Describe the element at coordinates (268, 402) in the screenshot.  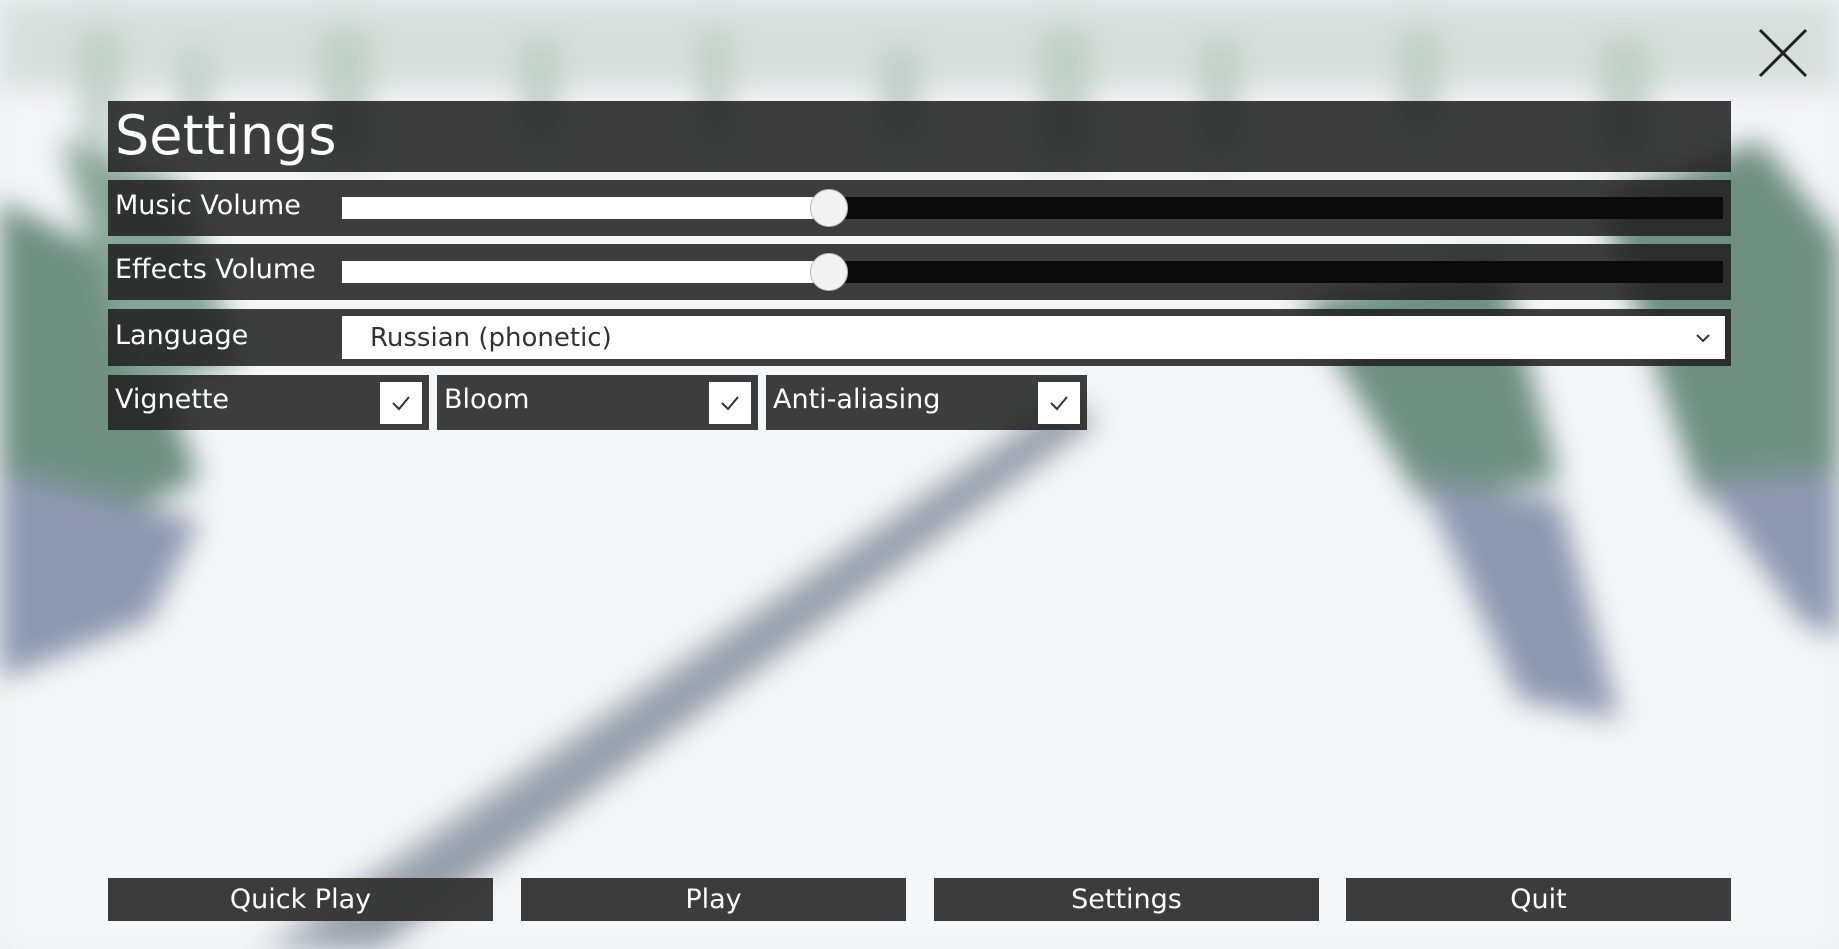
I see `vignette-toggle-row: Vignette` at that location.